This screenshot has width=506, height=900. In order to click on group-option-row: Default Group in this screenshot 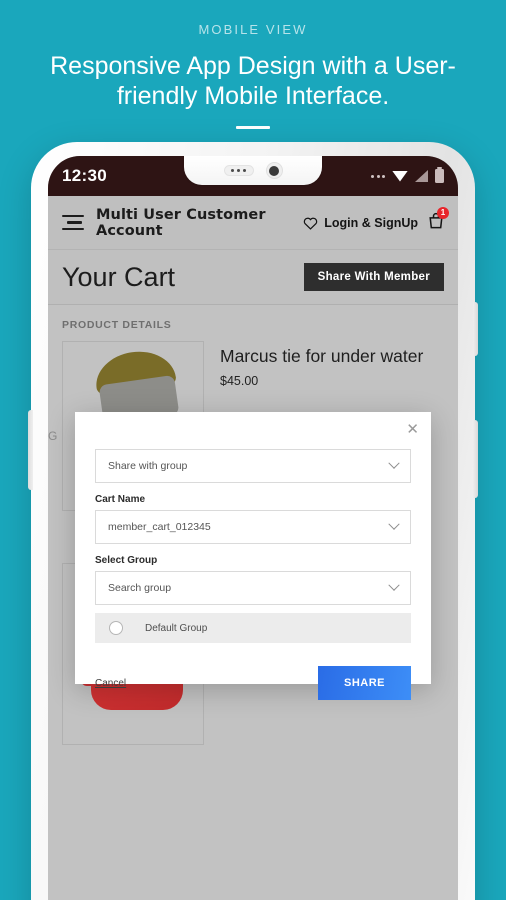, I will do `click(253, 628)`.